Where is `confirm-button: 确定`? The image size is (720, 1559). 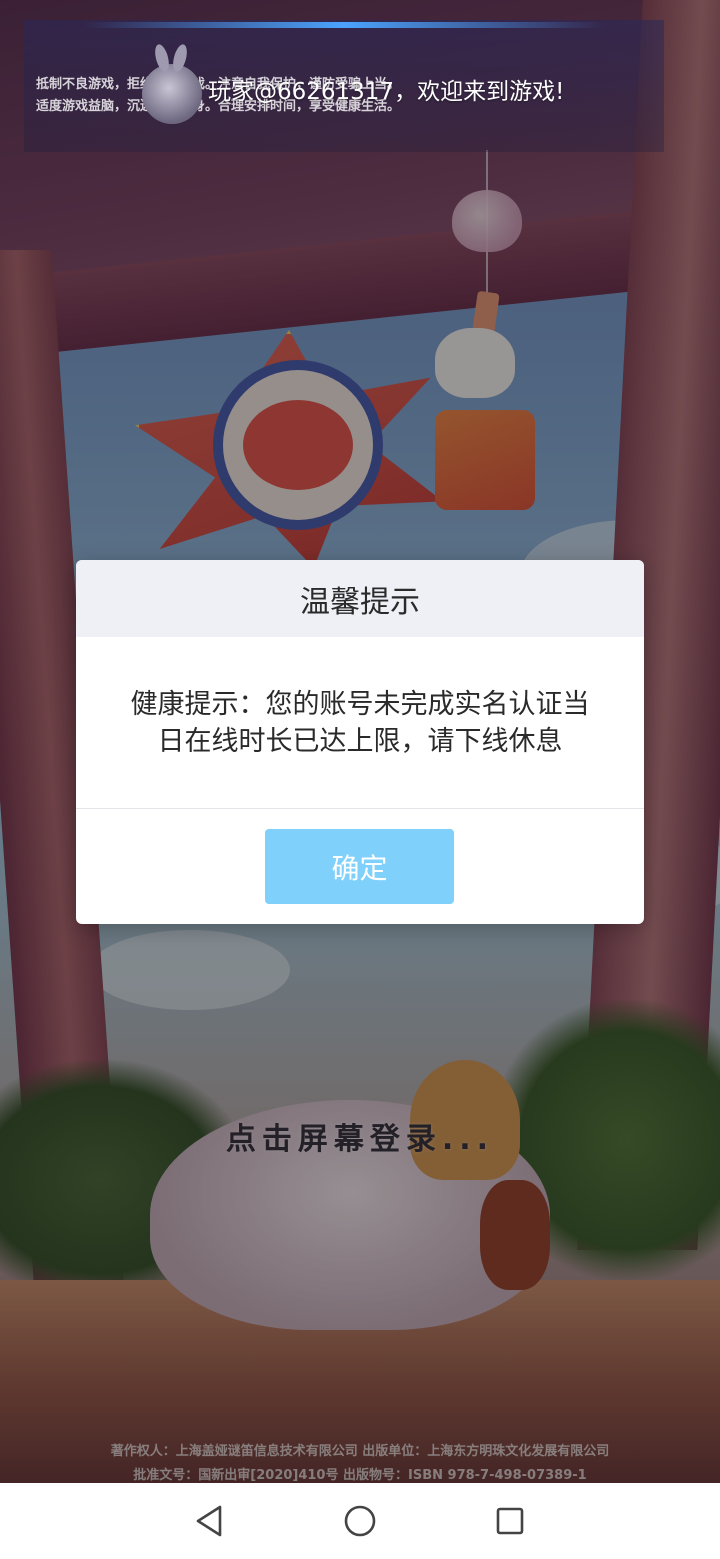 confirm-button: 确定 is located at coordinates (359, 866).